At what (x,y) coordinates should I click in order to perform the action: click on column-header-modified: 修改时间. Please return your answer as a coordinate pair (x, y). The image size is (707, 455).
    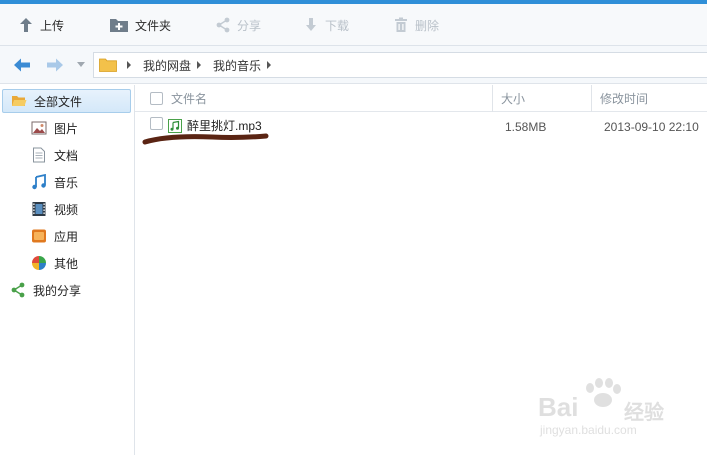
    Looking at the image, I should click on (624, 98).